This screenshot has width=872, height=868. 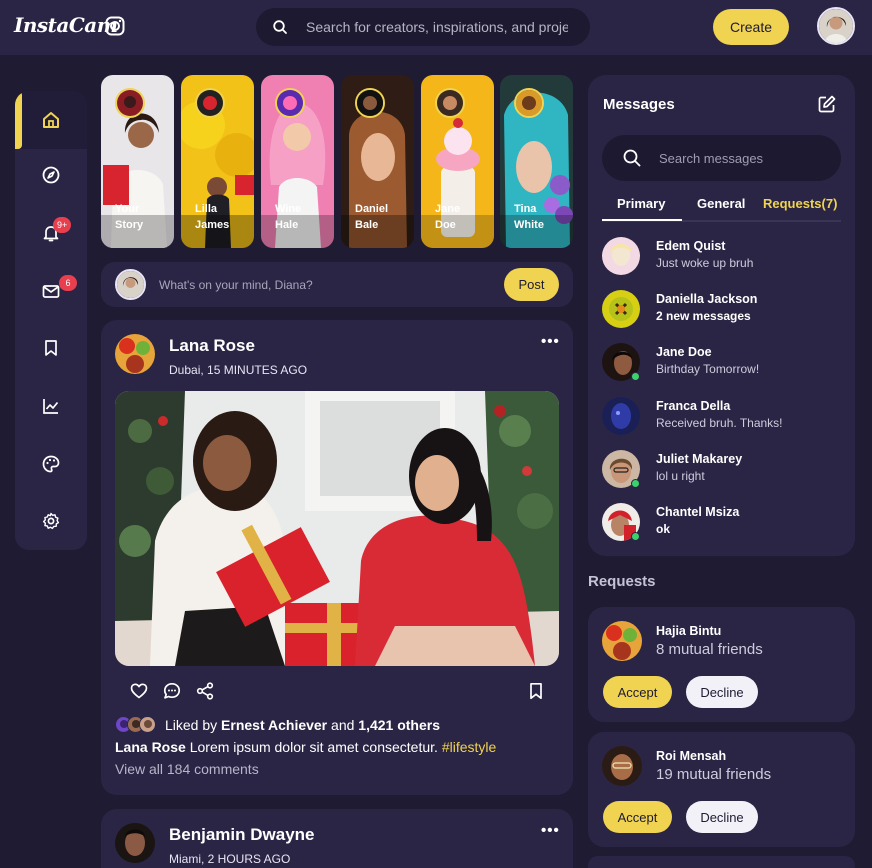 What do you see at coordinates (399, 725) in the screenshot?
I see `likes-count: 1,421 others` at bounding box center [399, 725].